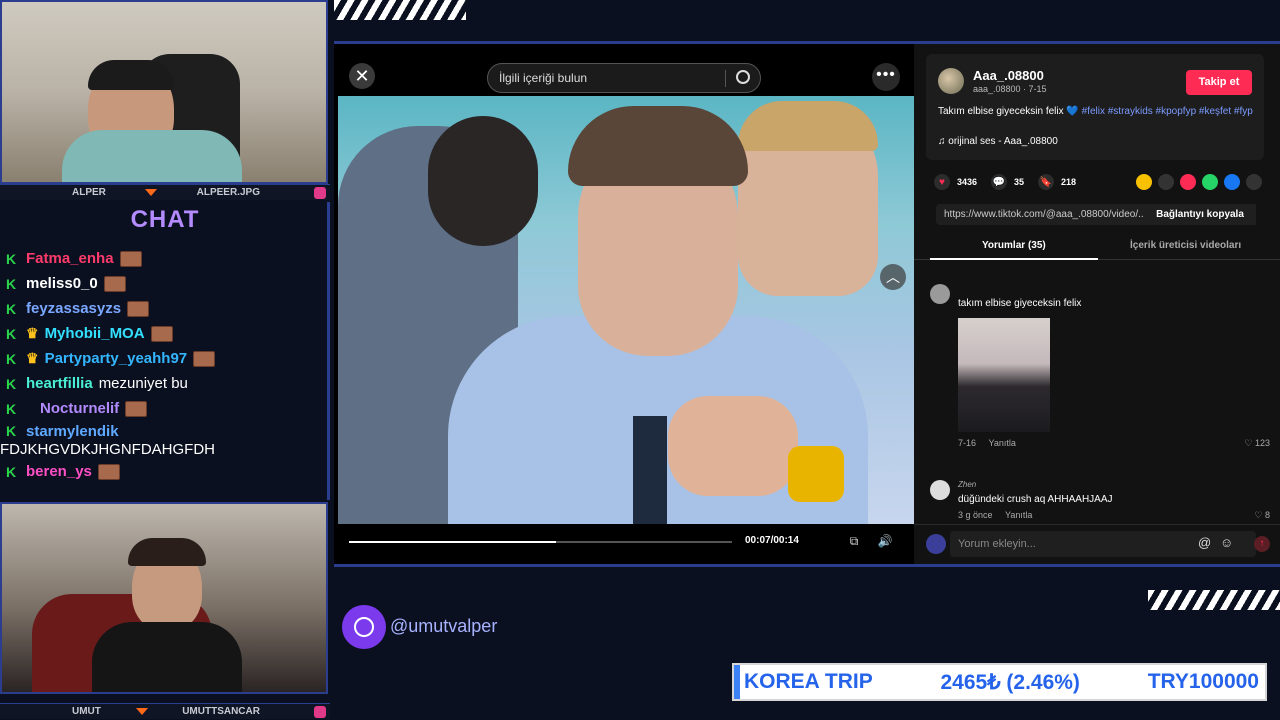 The height and width of the screenshot is (720, 1280). I want to click on comment-likes: ♡ 8, so click(1262, 515).